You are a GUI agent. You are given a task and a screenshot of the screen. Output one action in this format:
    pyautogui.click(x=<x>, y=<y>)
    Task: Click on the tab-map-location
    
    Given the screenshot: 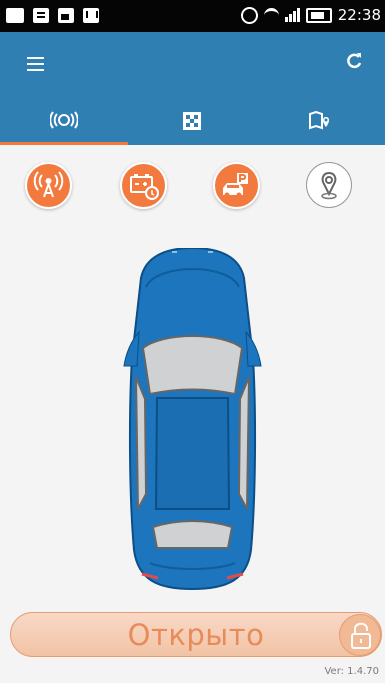 What is the action you would take?
    pyautogui.click(x=320, y=123)
    